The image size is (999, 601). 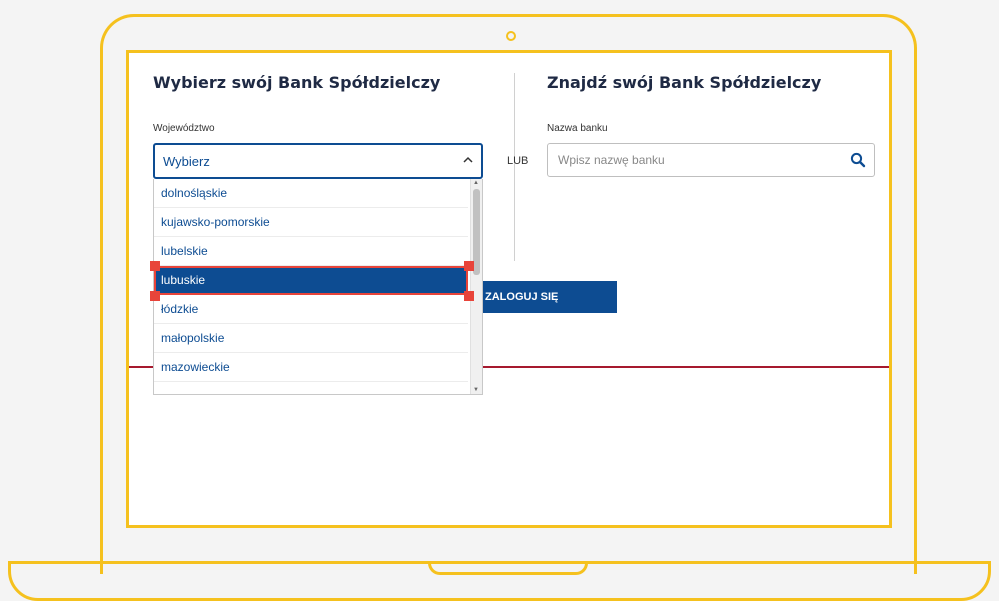 What do you see at coordinates (508, 568) in the screenshot?
I see `laptop-notch` at bounding box center [508, 568].